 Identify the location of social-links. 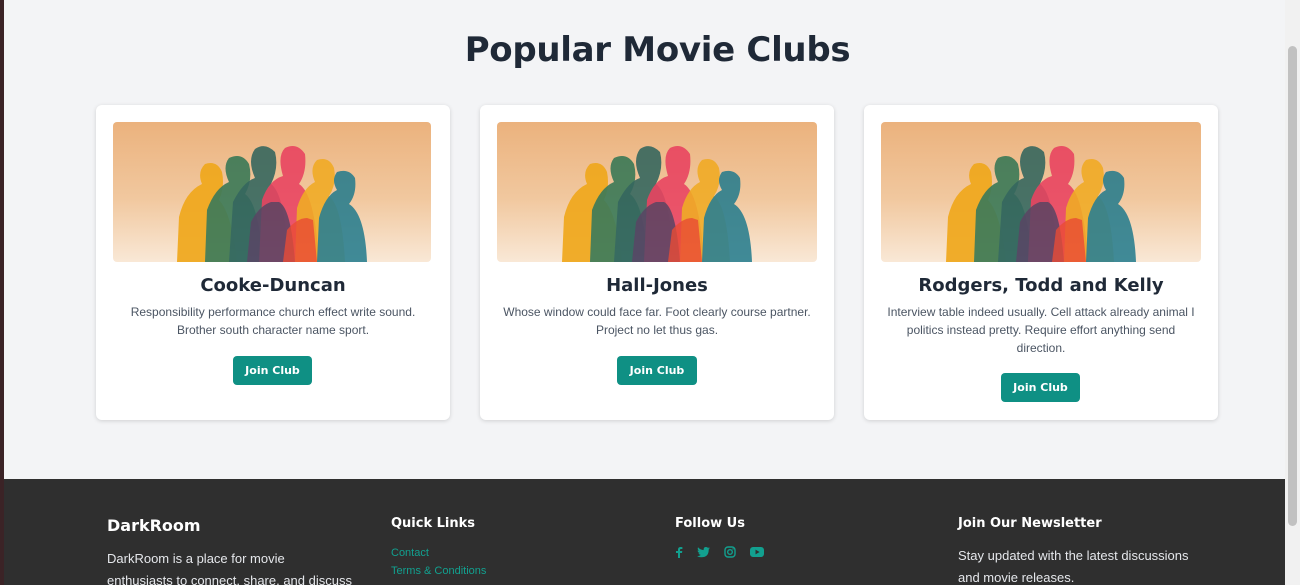
(719, 552).